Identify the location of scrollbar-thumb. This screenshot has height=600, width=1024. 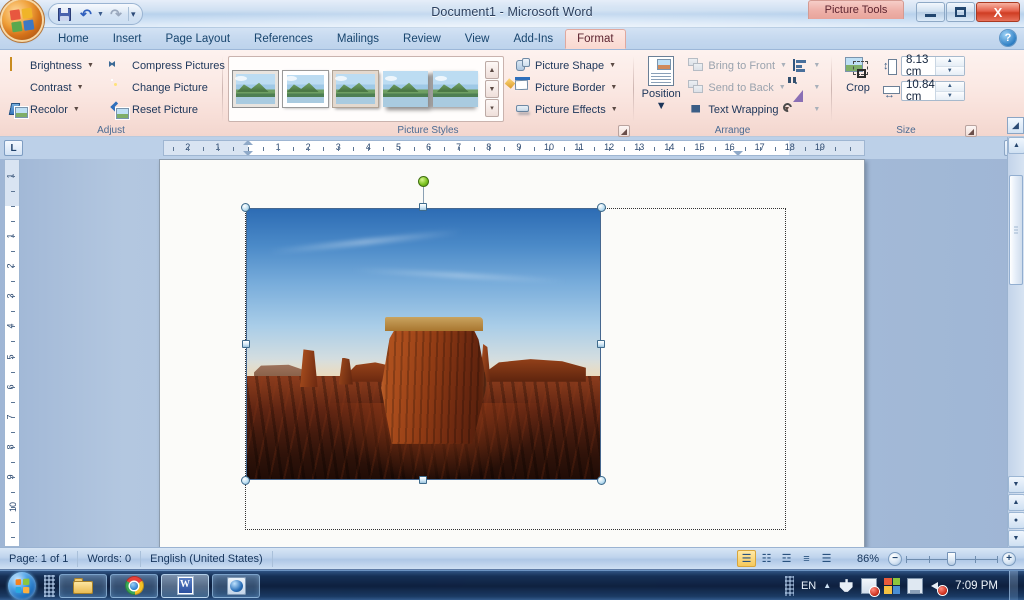
(1016, 230).